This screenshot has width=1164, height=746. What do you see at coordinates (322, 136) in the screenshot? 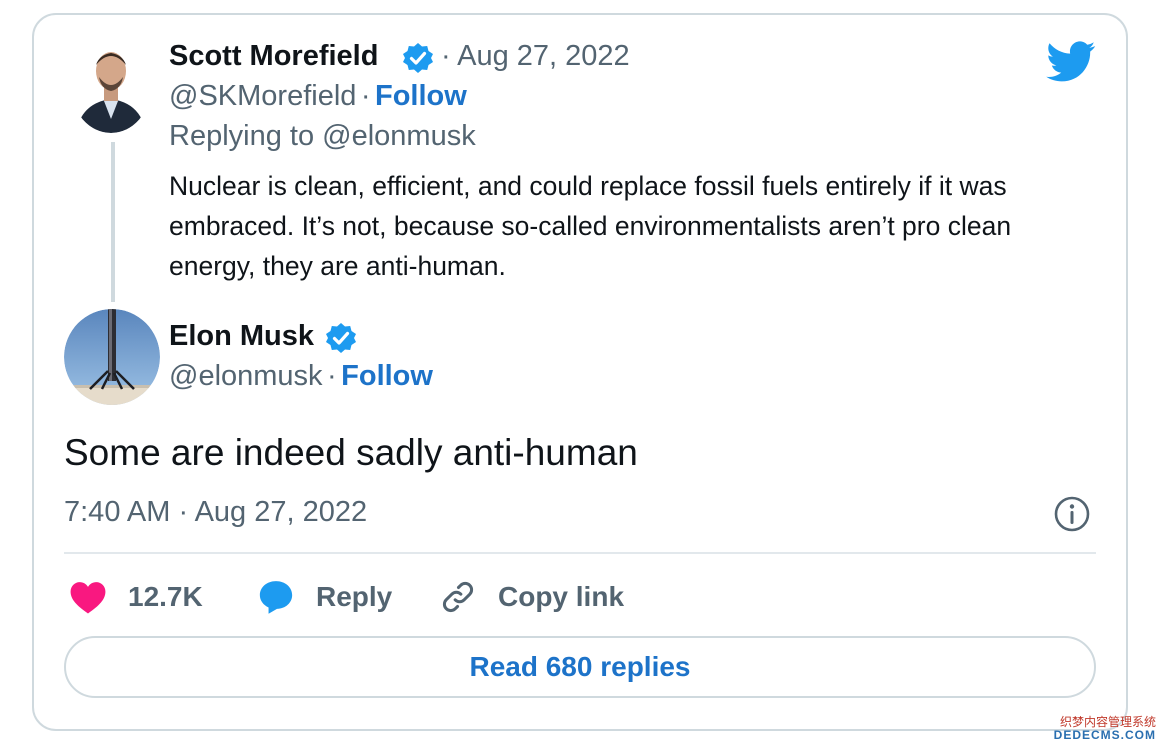
I see `replying-to-label: Replying to @elonmusk` at bounding box center [322, 136].